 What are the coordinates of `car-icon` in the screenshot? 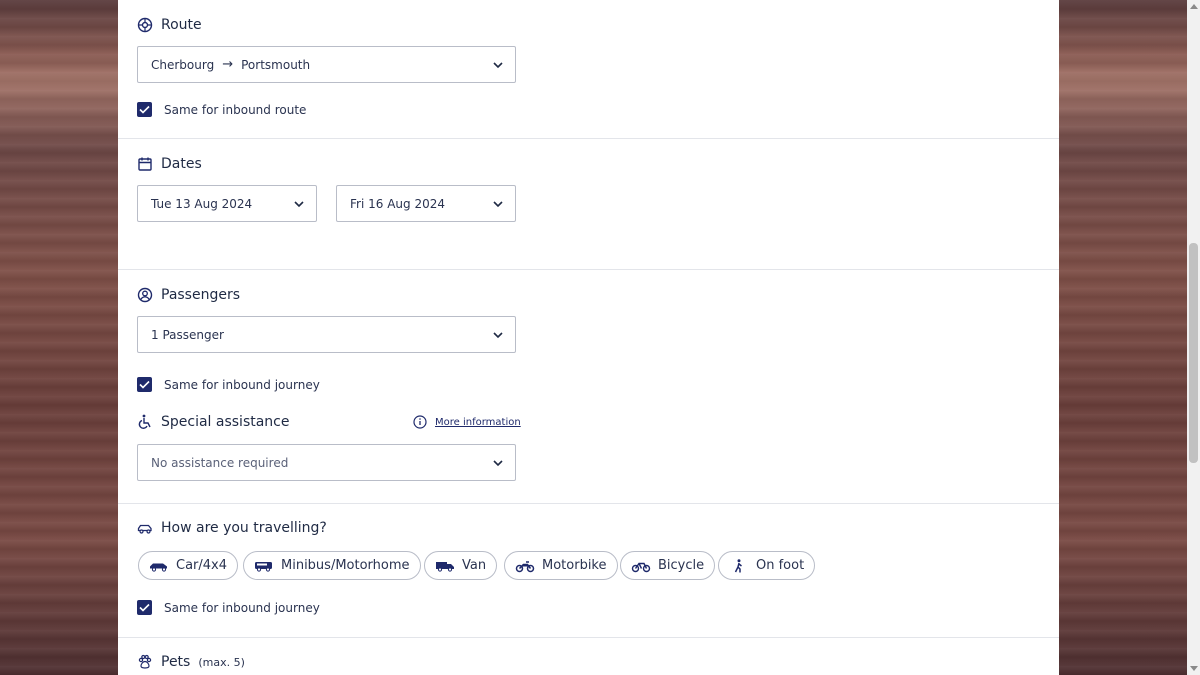 It's located at (159, 566).